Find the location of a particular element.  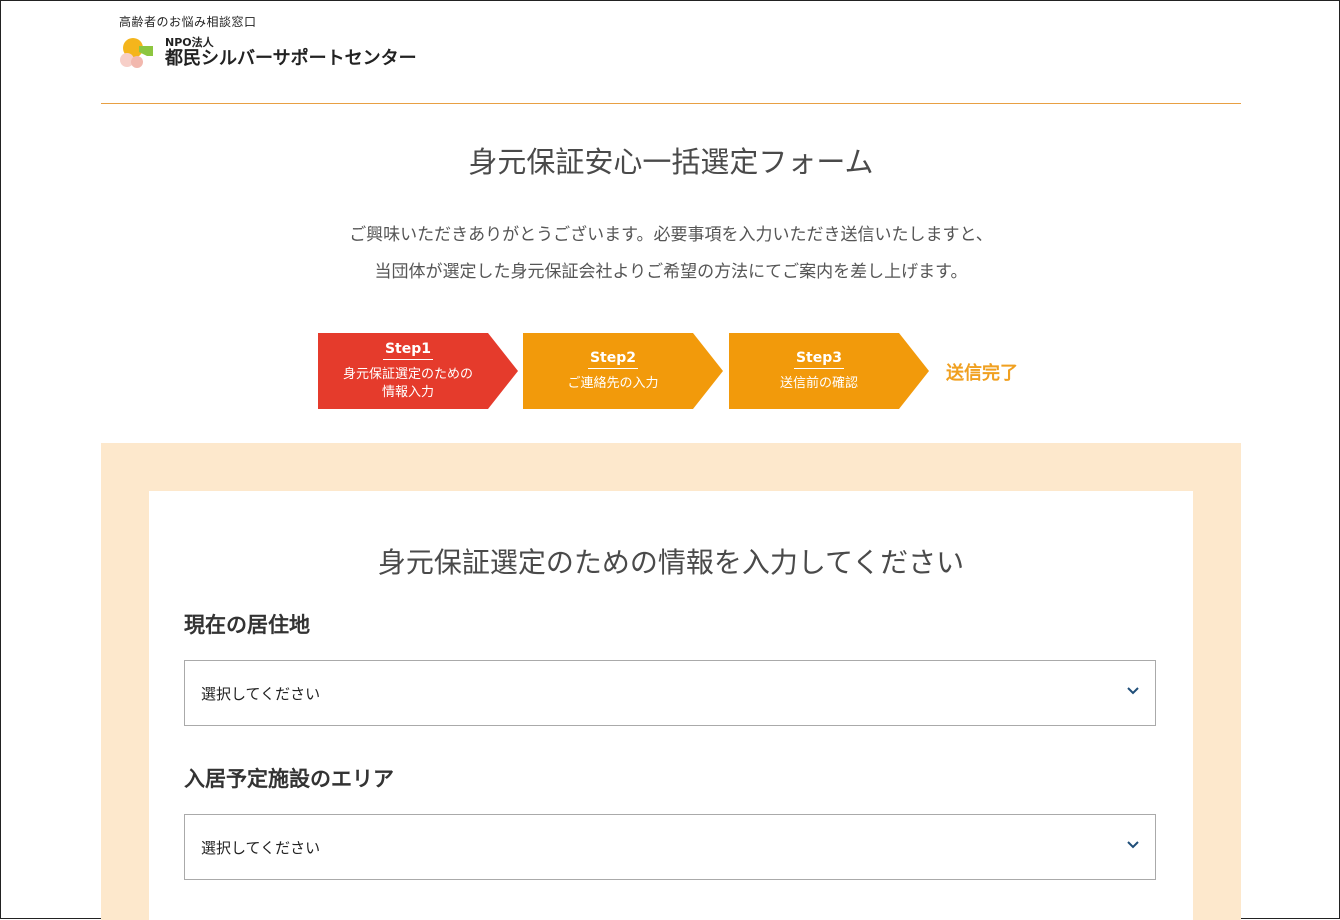

residence-select: 選択してください is located at coordinates (670, 693).